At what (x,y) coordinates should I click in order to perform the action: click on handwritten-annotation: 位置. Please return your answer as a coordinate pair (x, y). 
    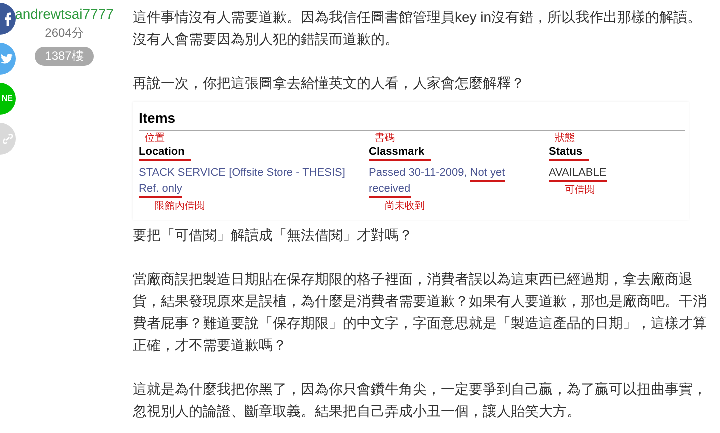
    Looking at the image, I should click on (155, 139).